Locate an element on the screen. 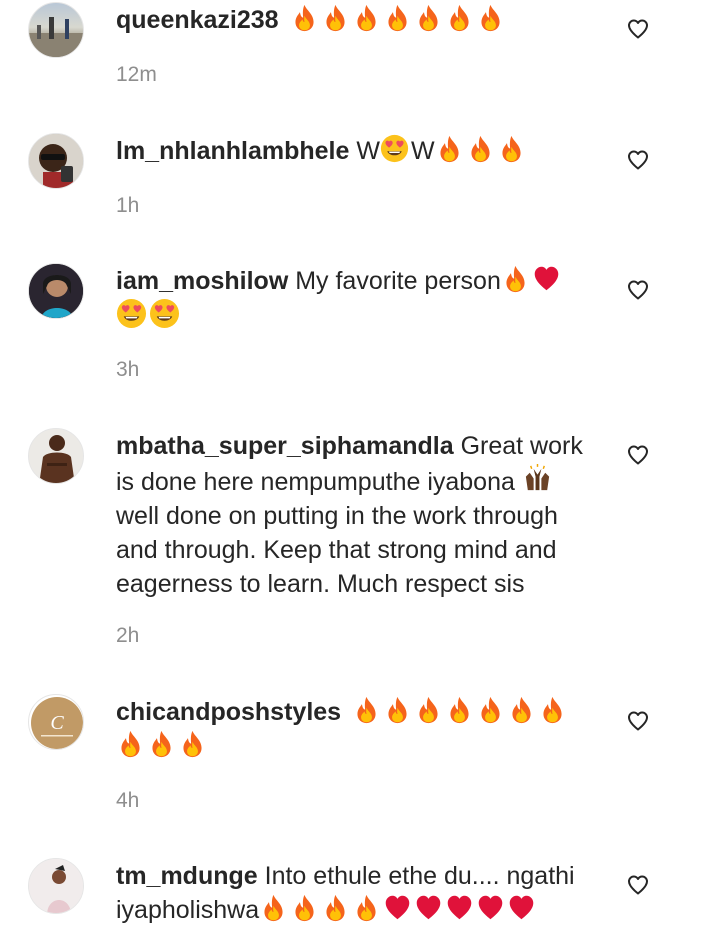 Image resolution: width=720 pixels, height=945 pixels. heart-eyes-emoji is located at coordinates (394, 148).